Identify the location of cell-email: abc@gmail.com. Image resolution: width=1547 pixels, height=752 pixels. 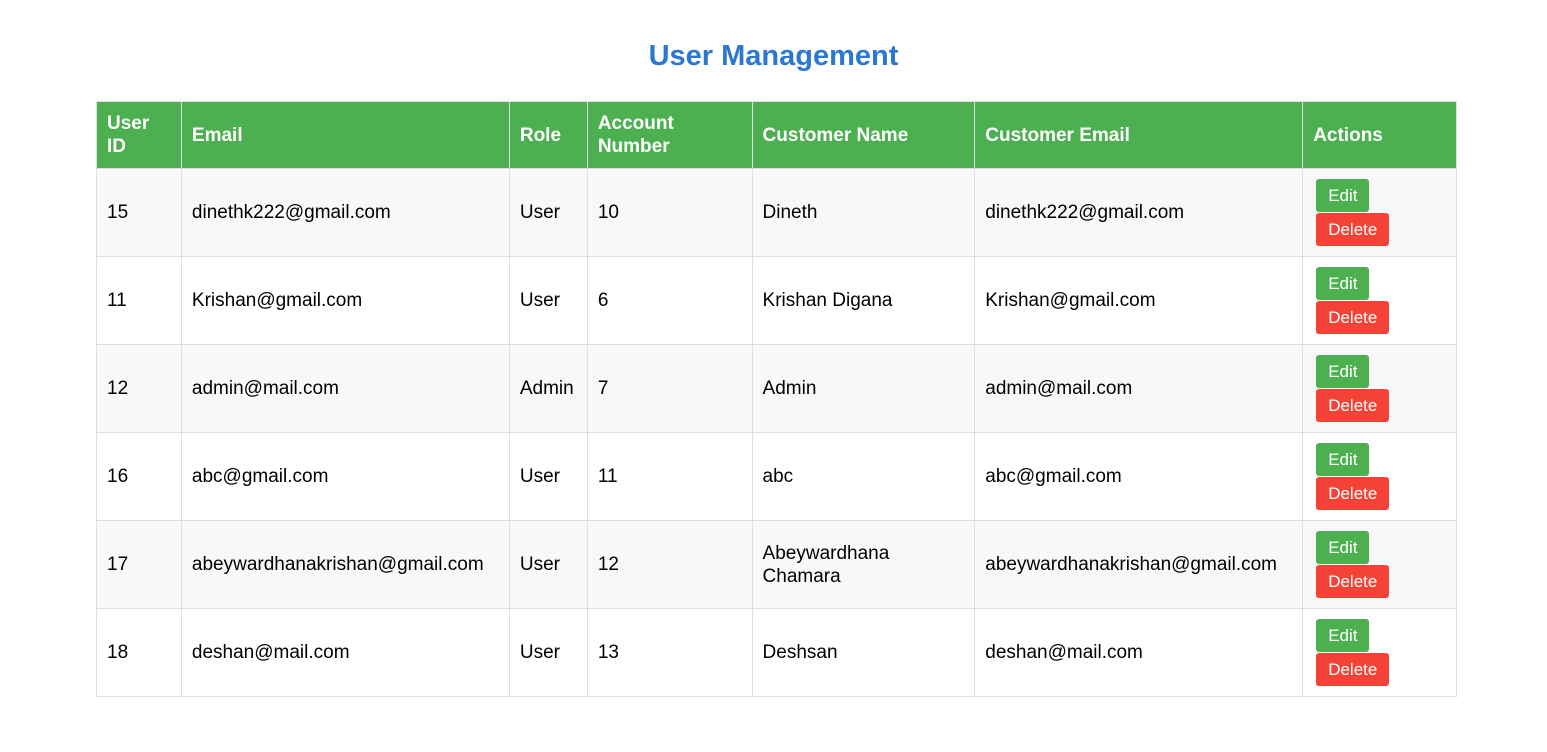
(345, 476).